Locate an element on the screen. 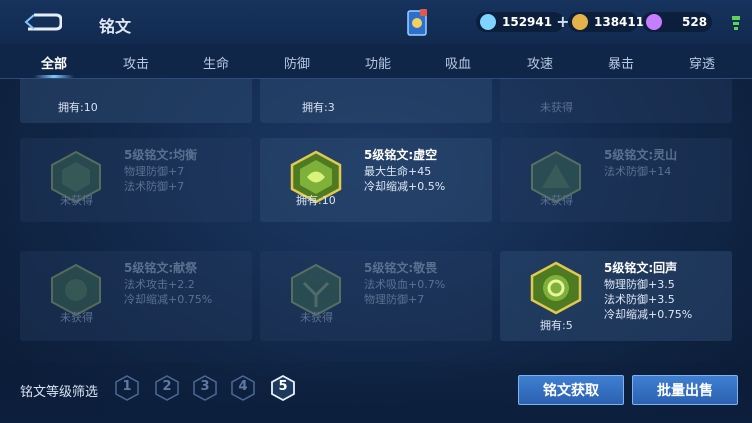 The image size is (752, 423). page-title: 铭文 is located at coordinates (115, 26).